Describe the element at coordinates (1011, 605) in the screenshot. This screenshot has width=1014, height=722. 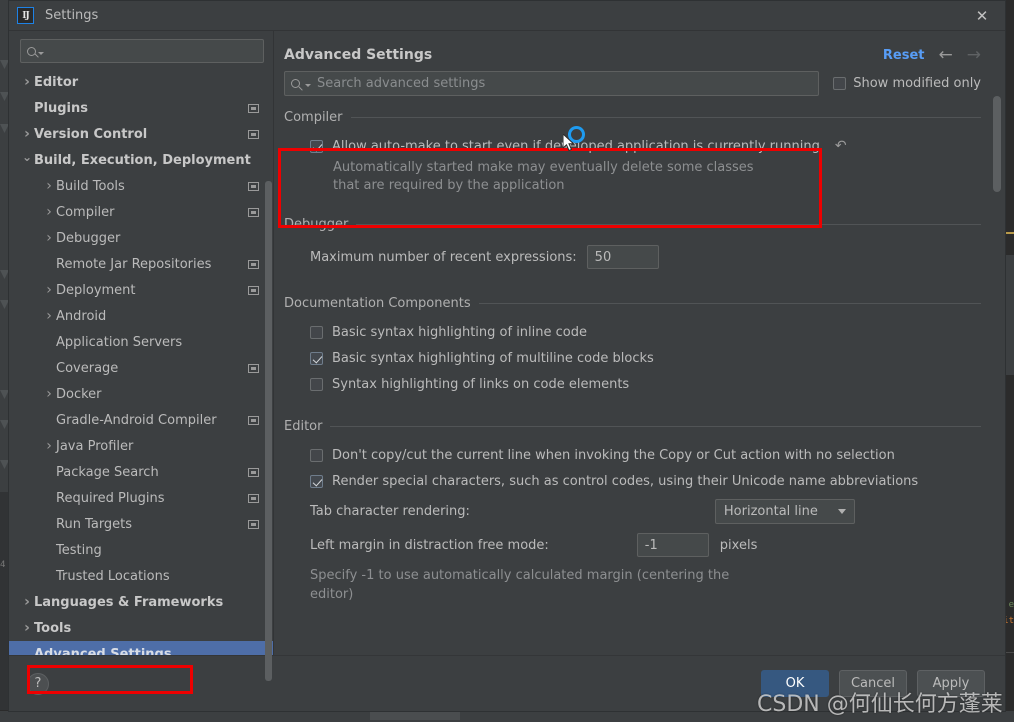
I see `background-code-fragment: e` at that location.